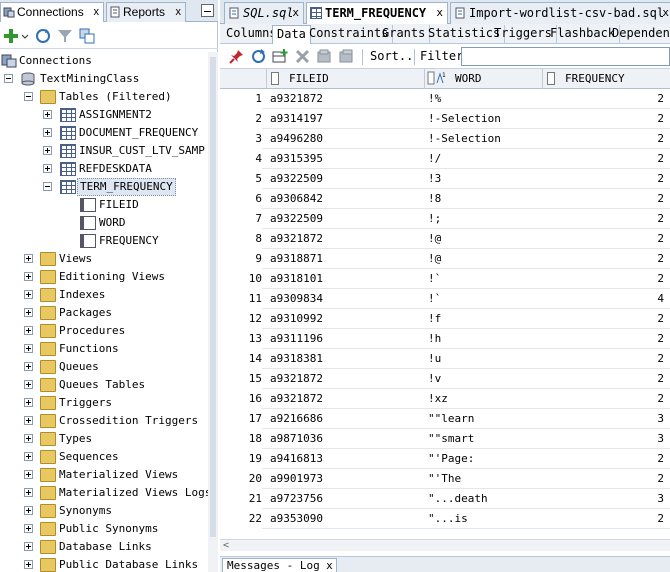  Describe the element at coordinates (102, 367) in the screenshot. I see `tree-item-queues: Queues` at that location.